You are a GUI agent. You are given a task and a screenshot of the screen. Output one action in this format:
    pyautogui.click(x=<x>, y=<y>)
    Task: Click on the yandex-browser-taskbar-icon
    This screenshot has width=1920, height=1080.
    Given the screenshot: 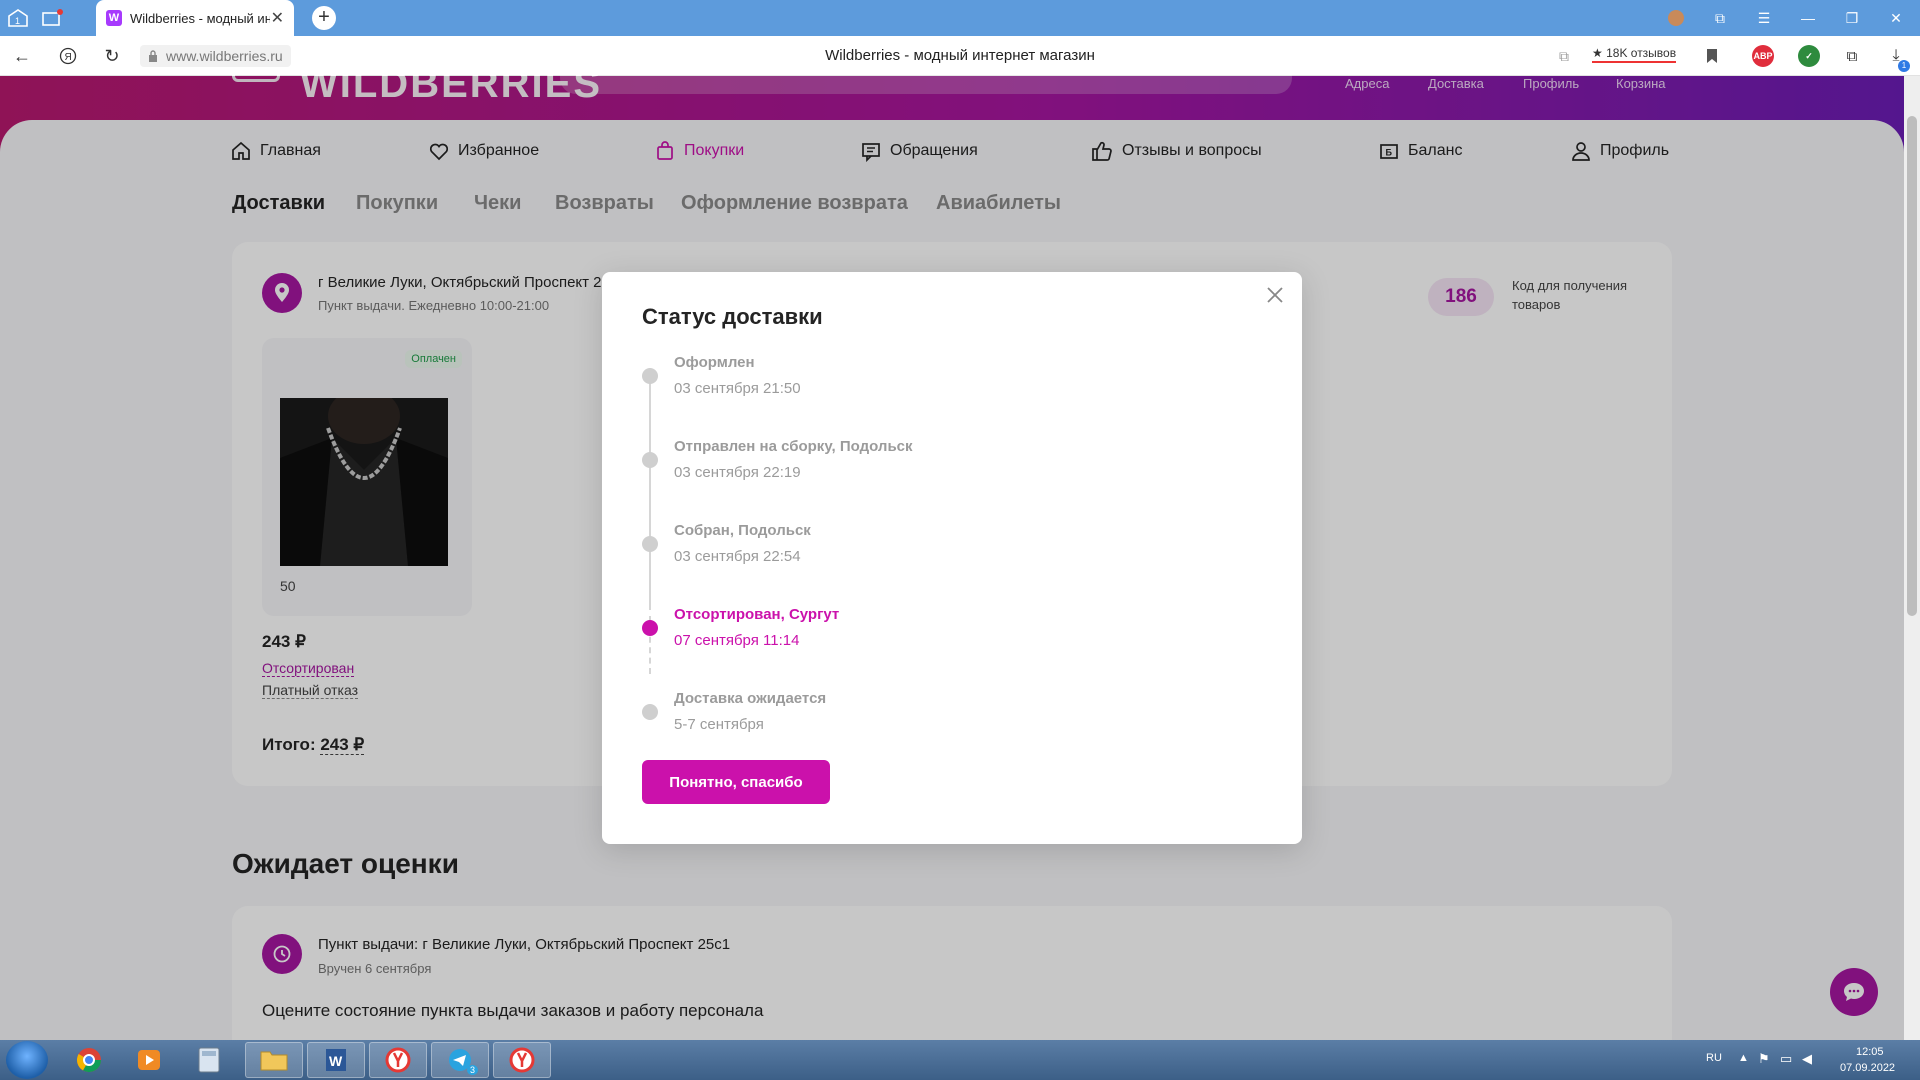 What is the action you would take?
    pyautogui.click(x=398, y=1060)
    